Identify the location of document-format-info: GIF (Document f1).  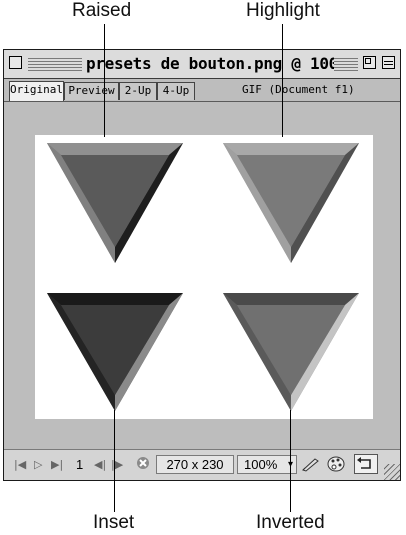
(298, 89).